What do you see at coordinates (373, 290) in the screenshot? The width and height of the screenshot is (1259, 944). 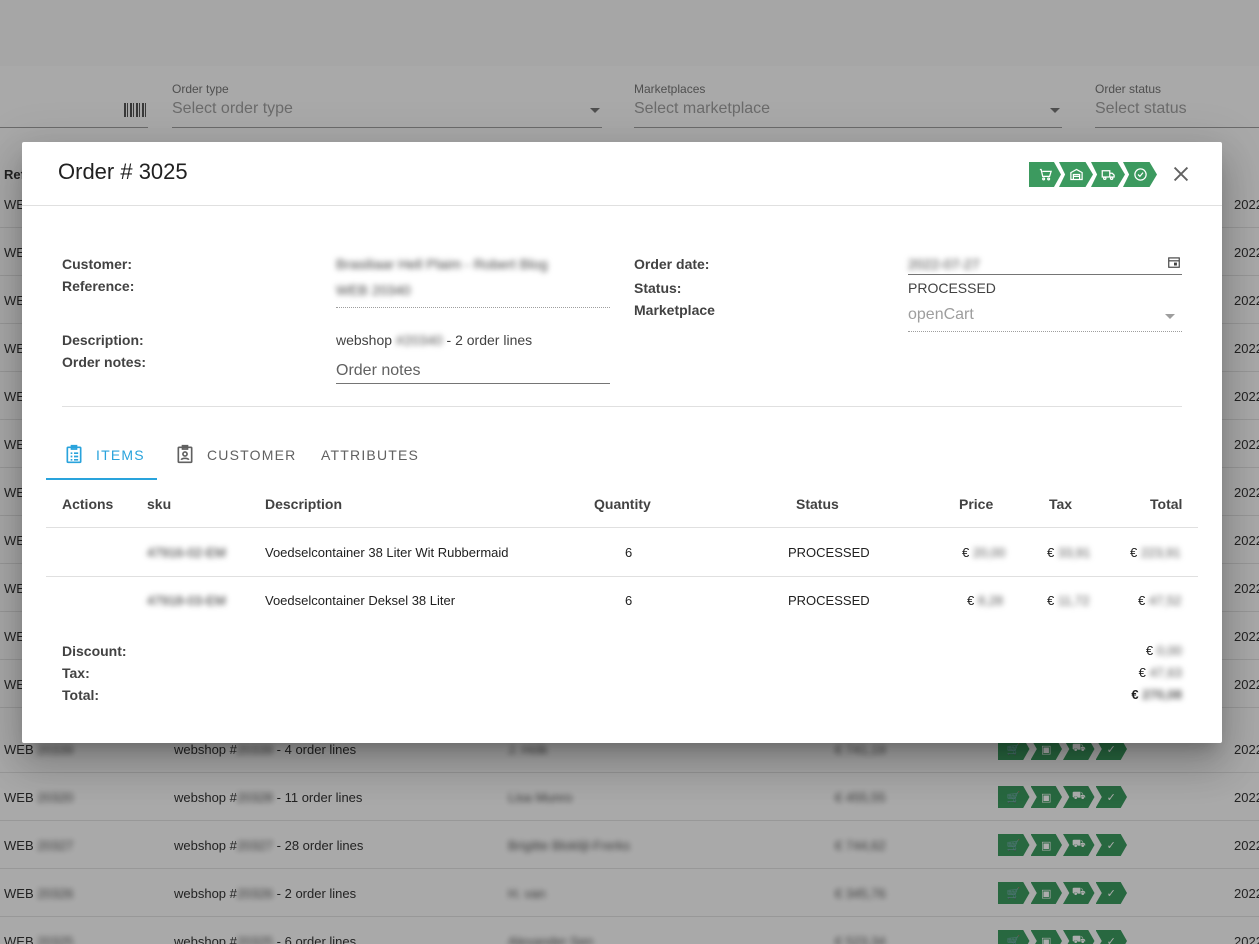 I see `reference-value: WEB 20340` at bounding box center [373, 290].